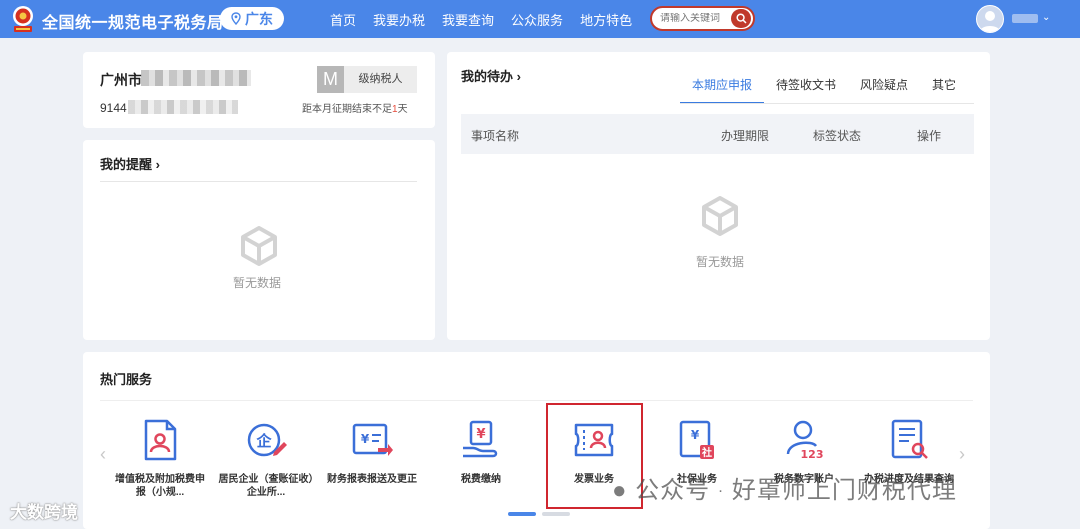  Describe the element at coordinates (844, 490) in the screenshot. I see `watermark-account-name: 好罩师上门财税代理` at that location.